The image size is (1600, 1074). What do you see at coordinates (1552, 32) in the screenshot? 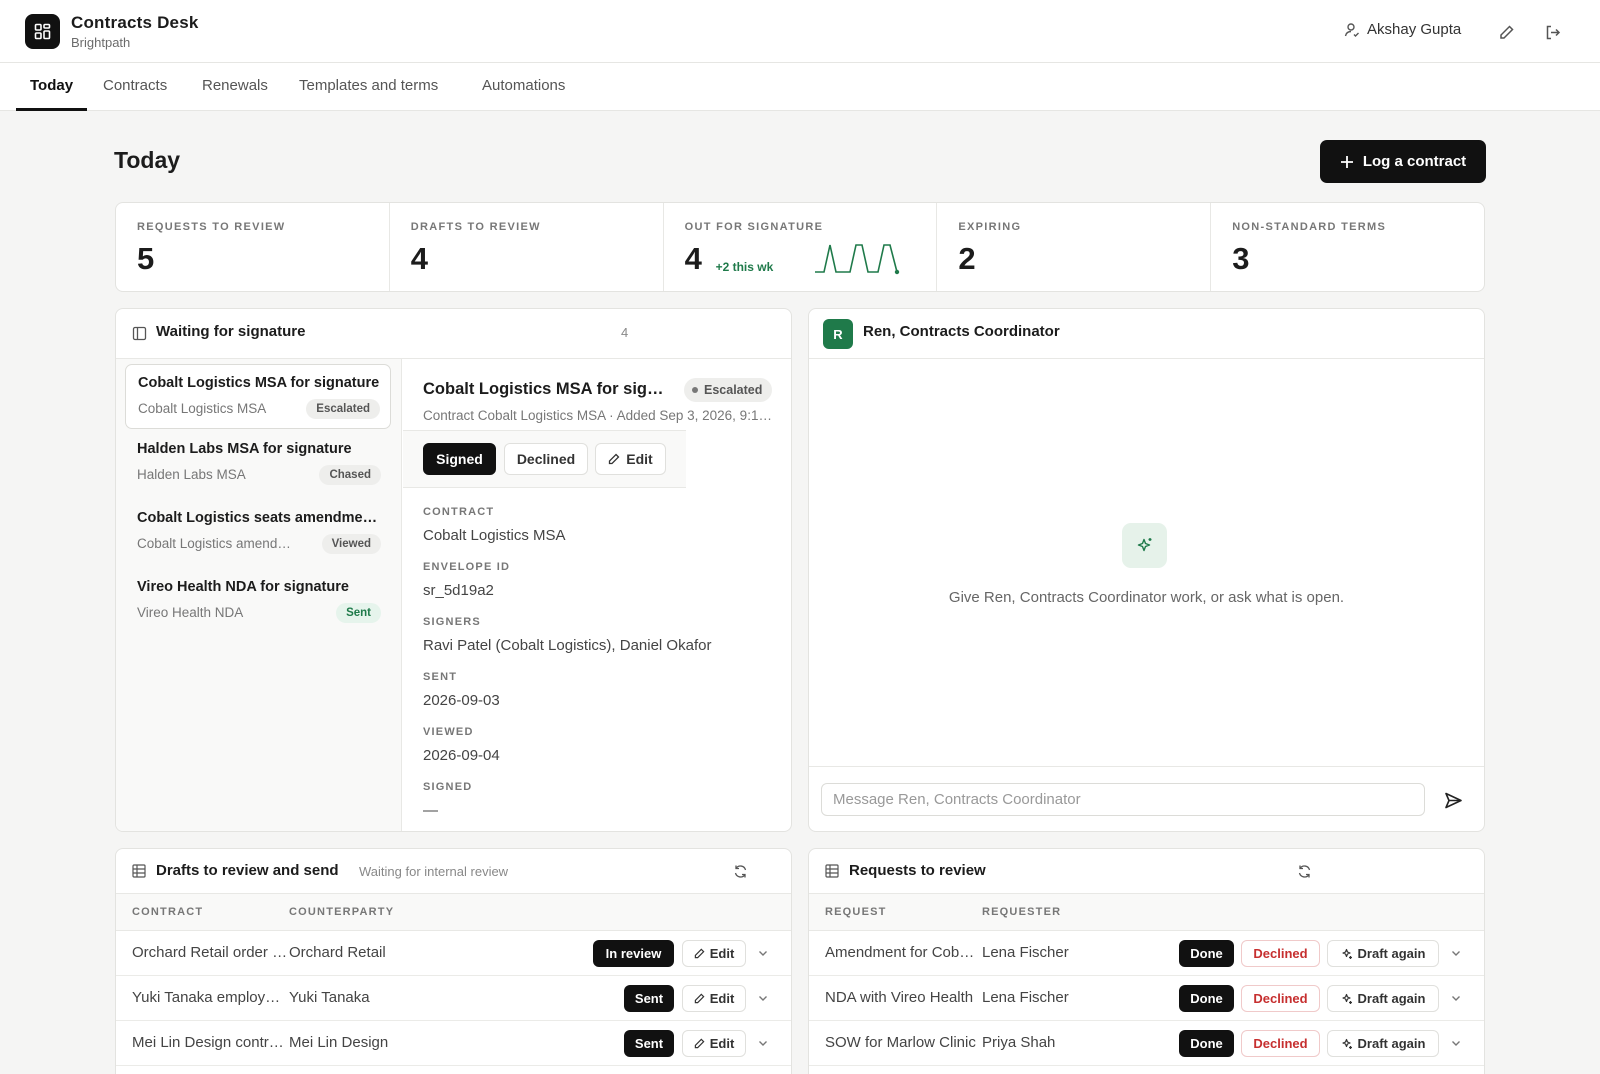
I see `logout-icon` at bounding box center [1552, 32].